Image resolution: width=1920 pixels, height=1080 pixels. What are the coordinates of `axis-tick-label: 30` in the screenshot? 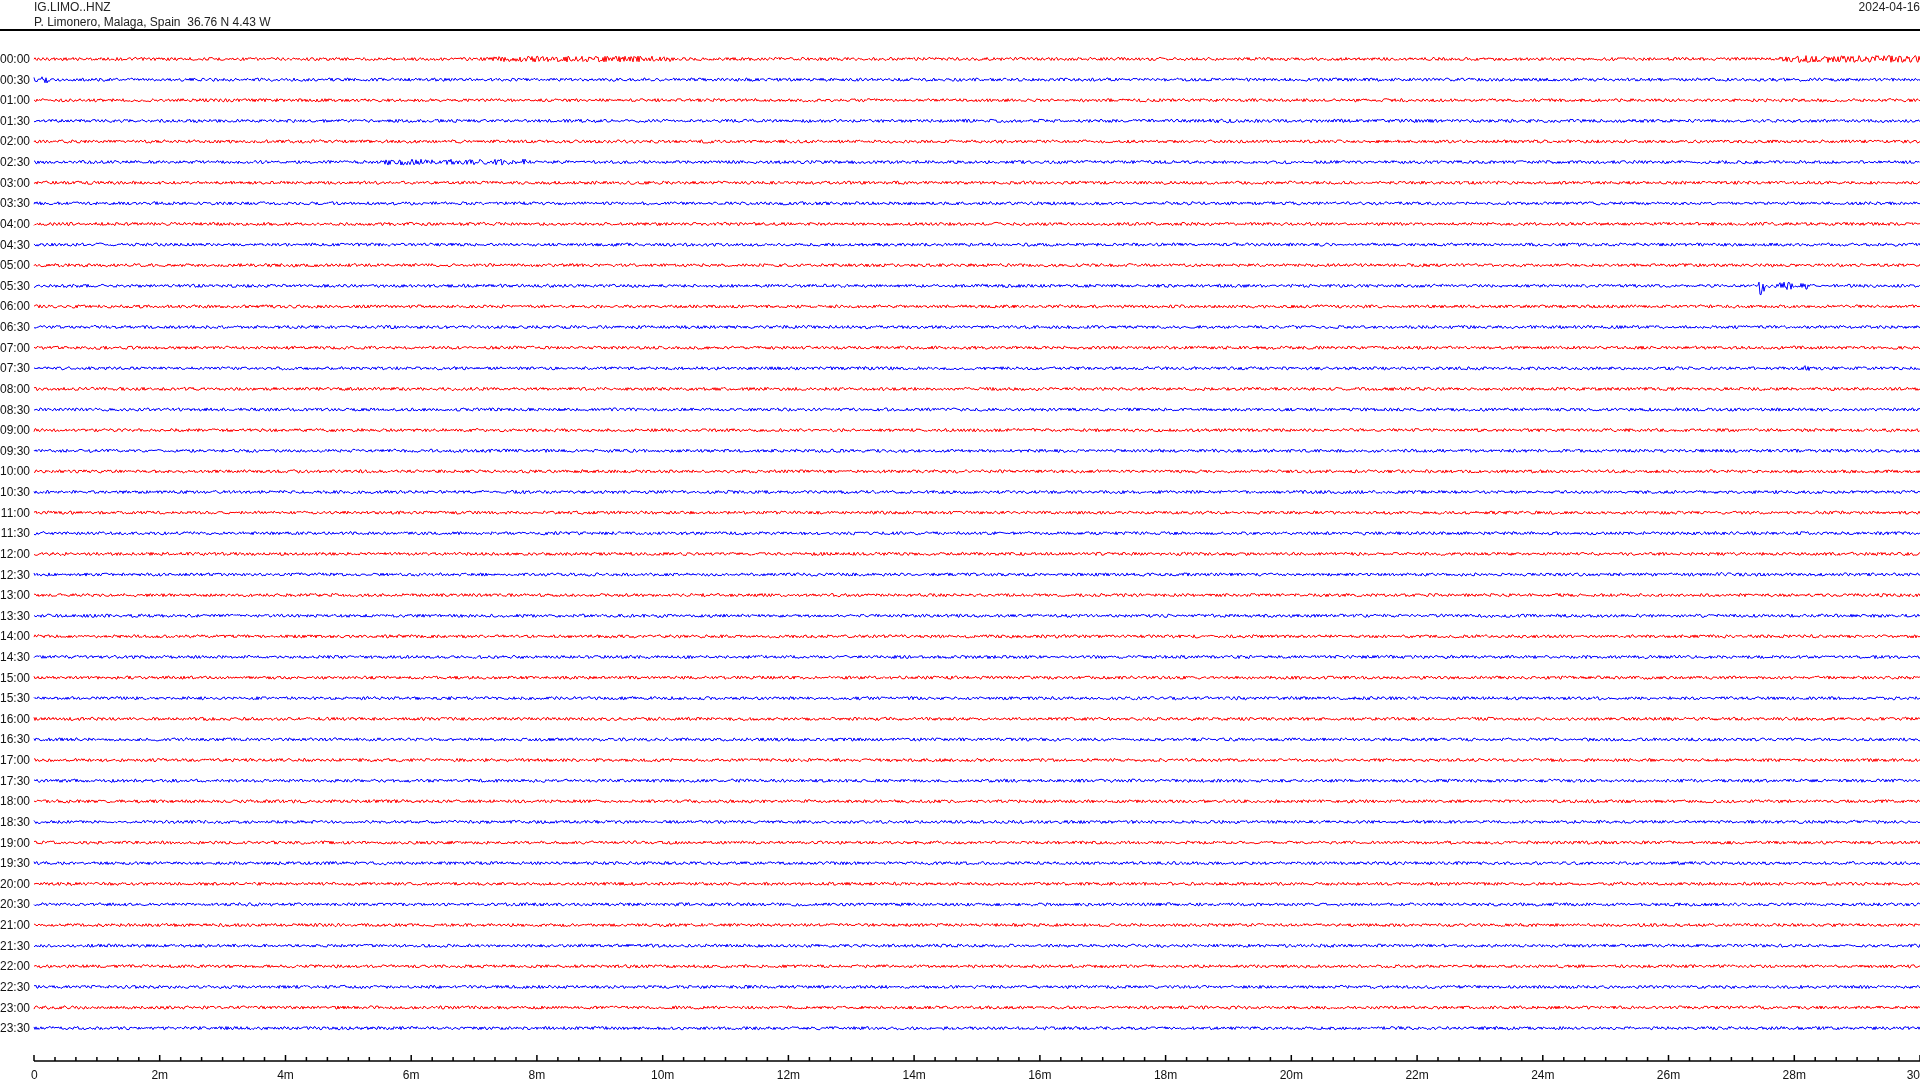 It's located at (1913, 1073).